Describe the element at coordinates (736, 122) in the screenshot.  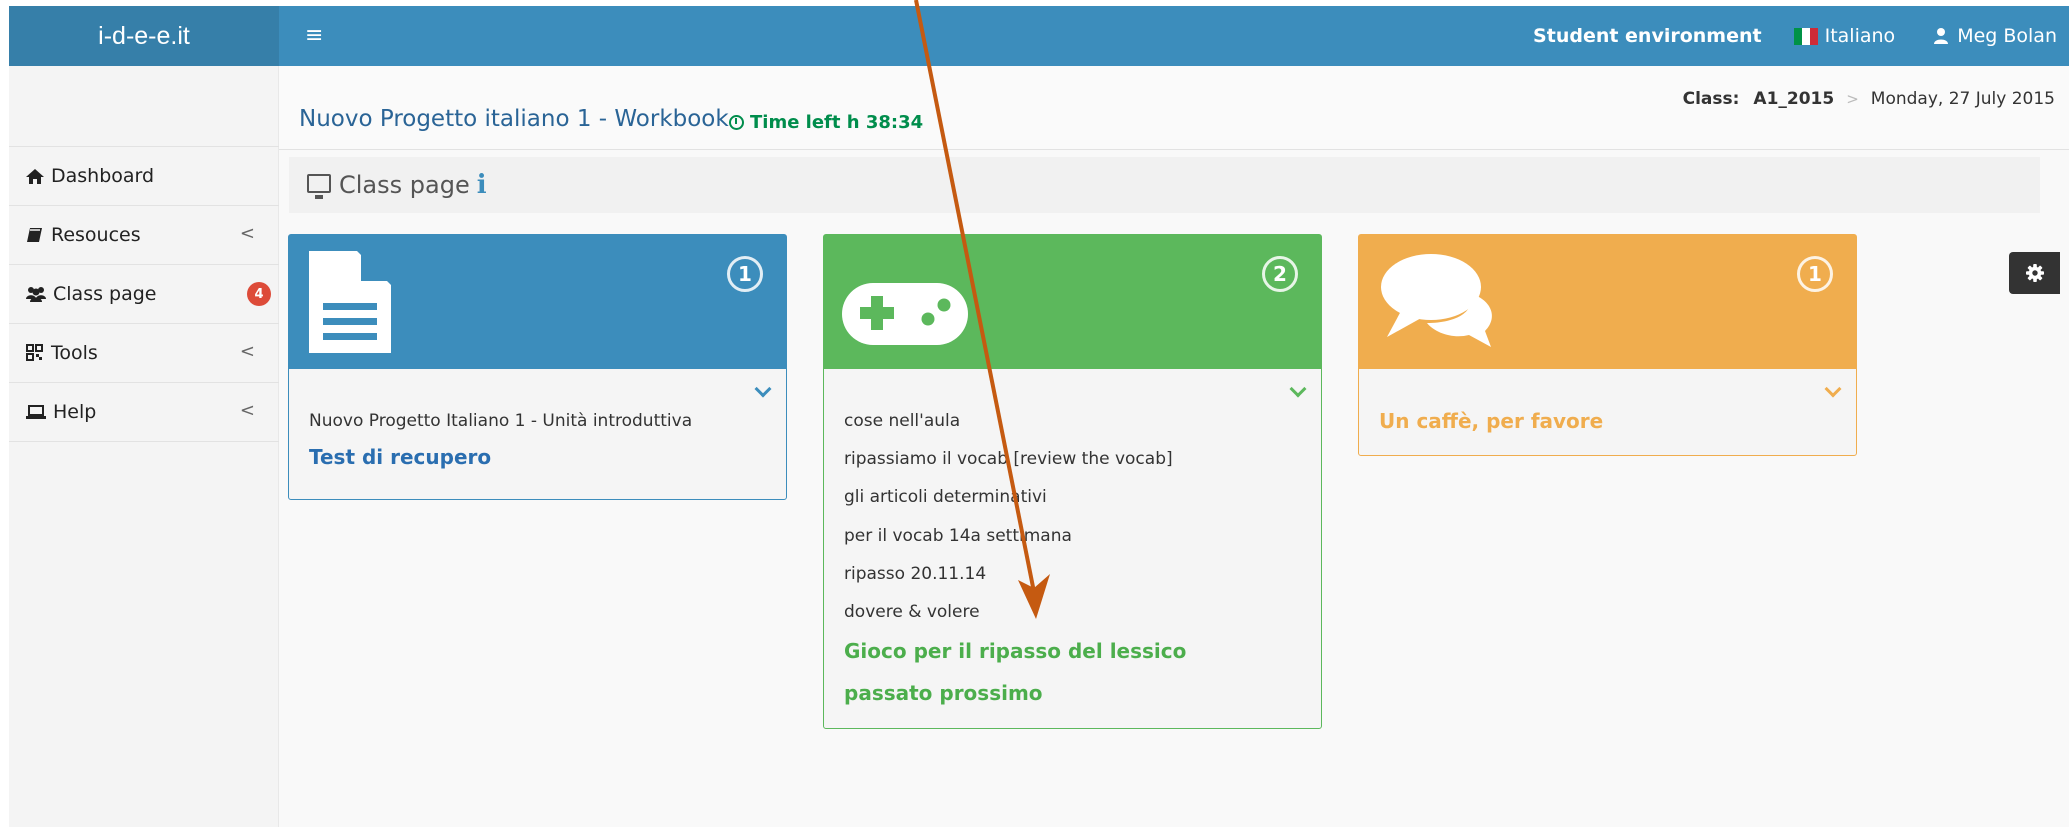
I see `clock-icon` at that location.